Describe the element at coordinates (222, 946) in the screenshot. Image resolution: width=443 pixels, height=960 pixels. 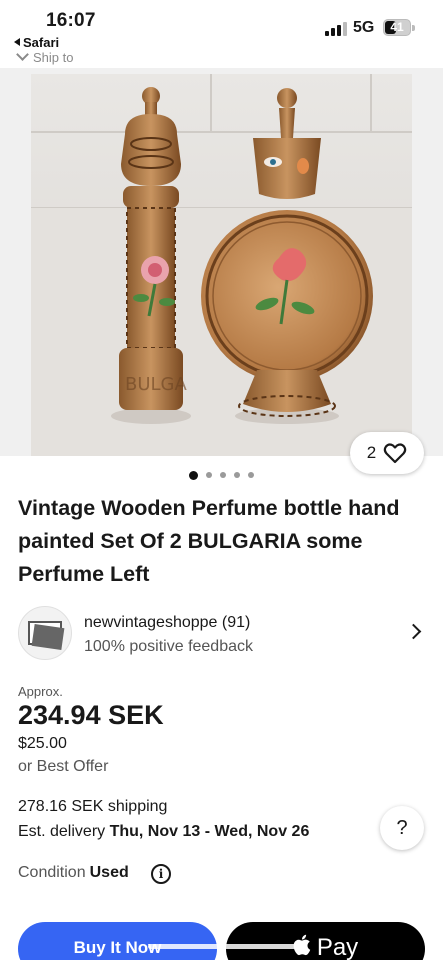
I see `home-indicator` at that location.